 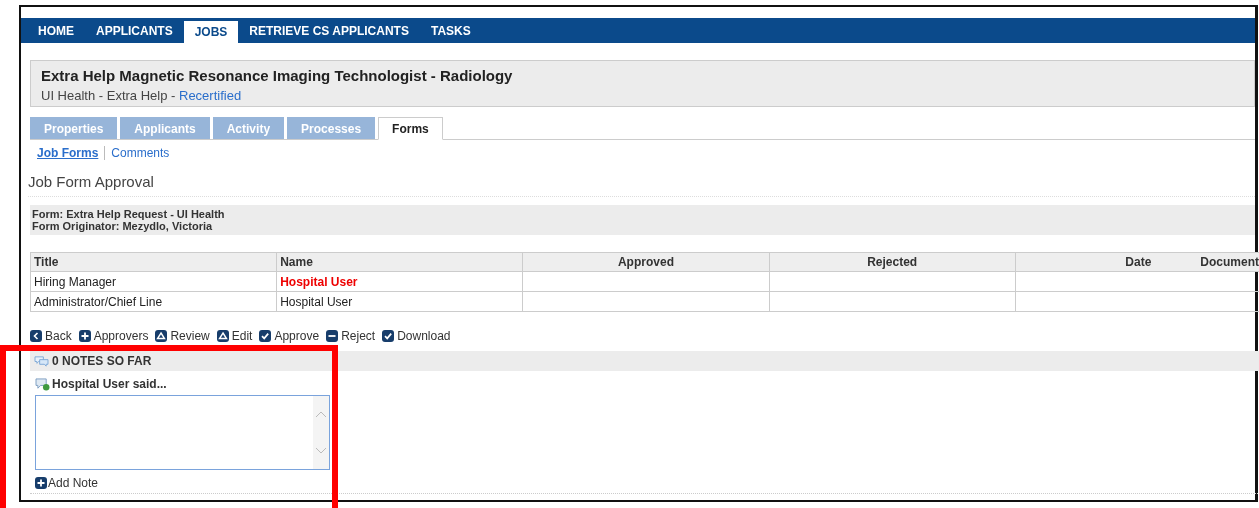 What do you see at coordinates (140, 153) in the screenshot?
I see `sub-link: Comments` at bounding box center [140, 153].